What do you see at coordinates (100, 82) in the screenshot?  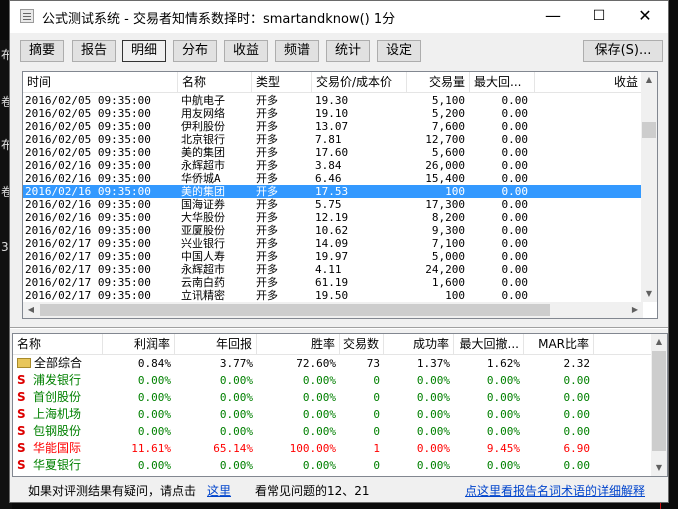 I see `trade-column-header: 时间` at bounding box center [100, 82].